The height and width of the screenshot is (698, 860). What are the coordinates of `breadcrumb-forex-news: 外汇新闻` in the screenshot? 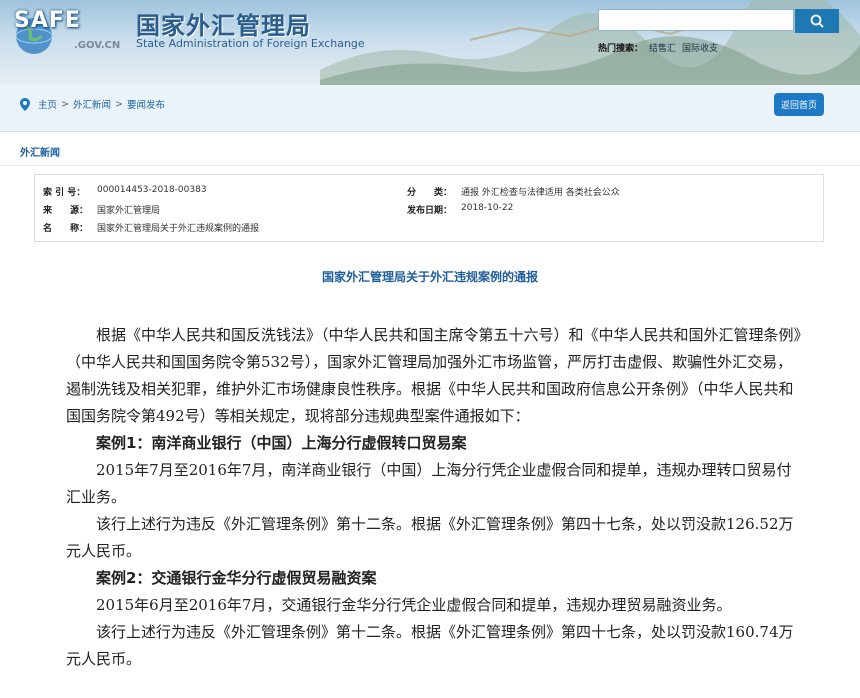 It's located at (92, 104).